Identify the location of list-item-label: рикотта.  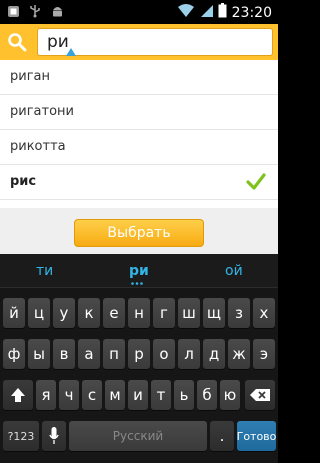
(38, 146).